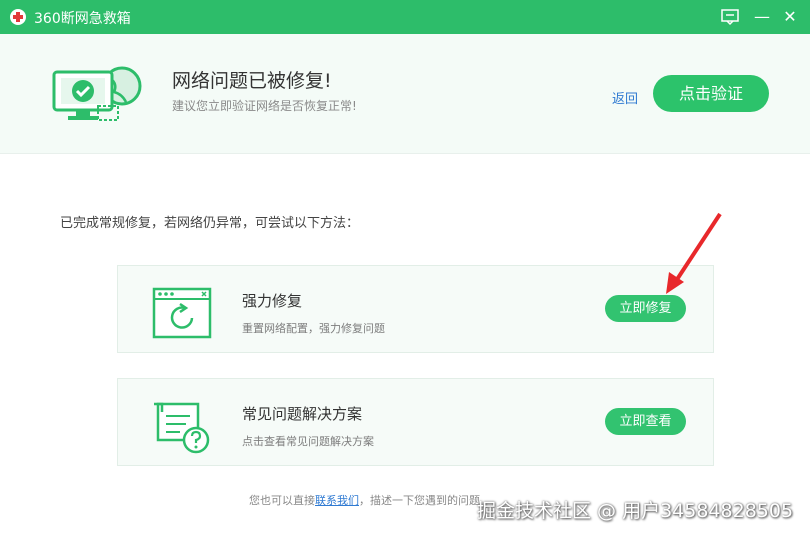  What do you see at coordinates (419, 500) in the screenshot?
I see `footer-suffix: ，描述一下您遇到的问题` at bounding box center [419, 500].